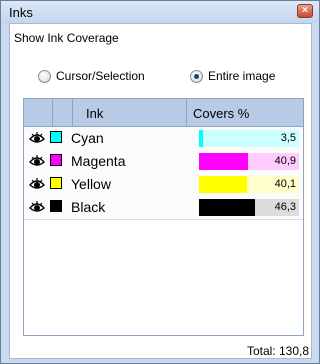 The width and height of the screenshot is (320, 364). What do you see at coordinates (160, 12) in the screenshot?
I see `title-bar: Inks ×` at bounding box center [160, 12].